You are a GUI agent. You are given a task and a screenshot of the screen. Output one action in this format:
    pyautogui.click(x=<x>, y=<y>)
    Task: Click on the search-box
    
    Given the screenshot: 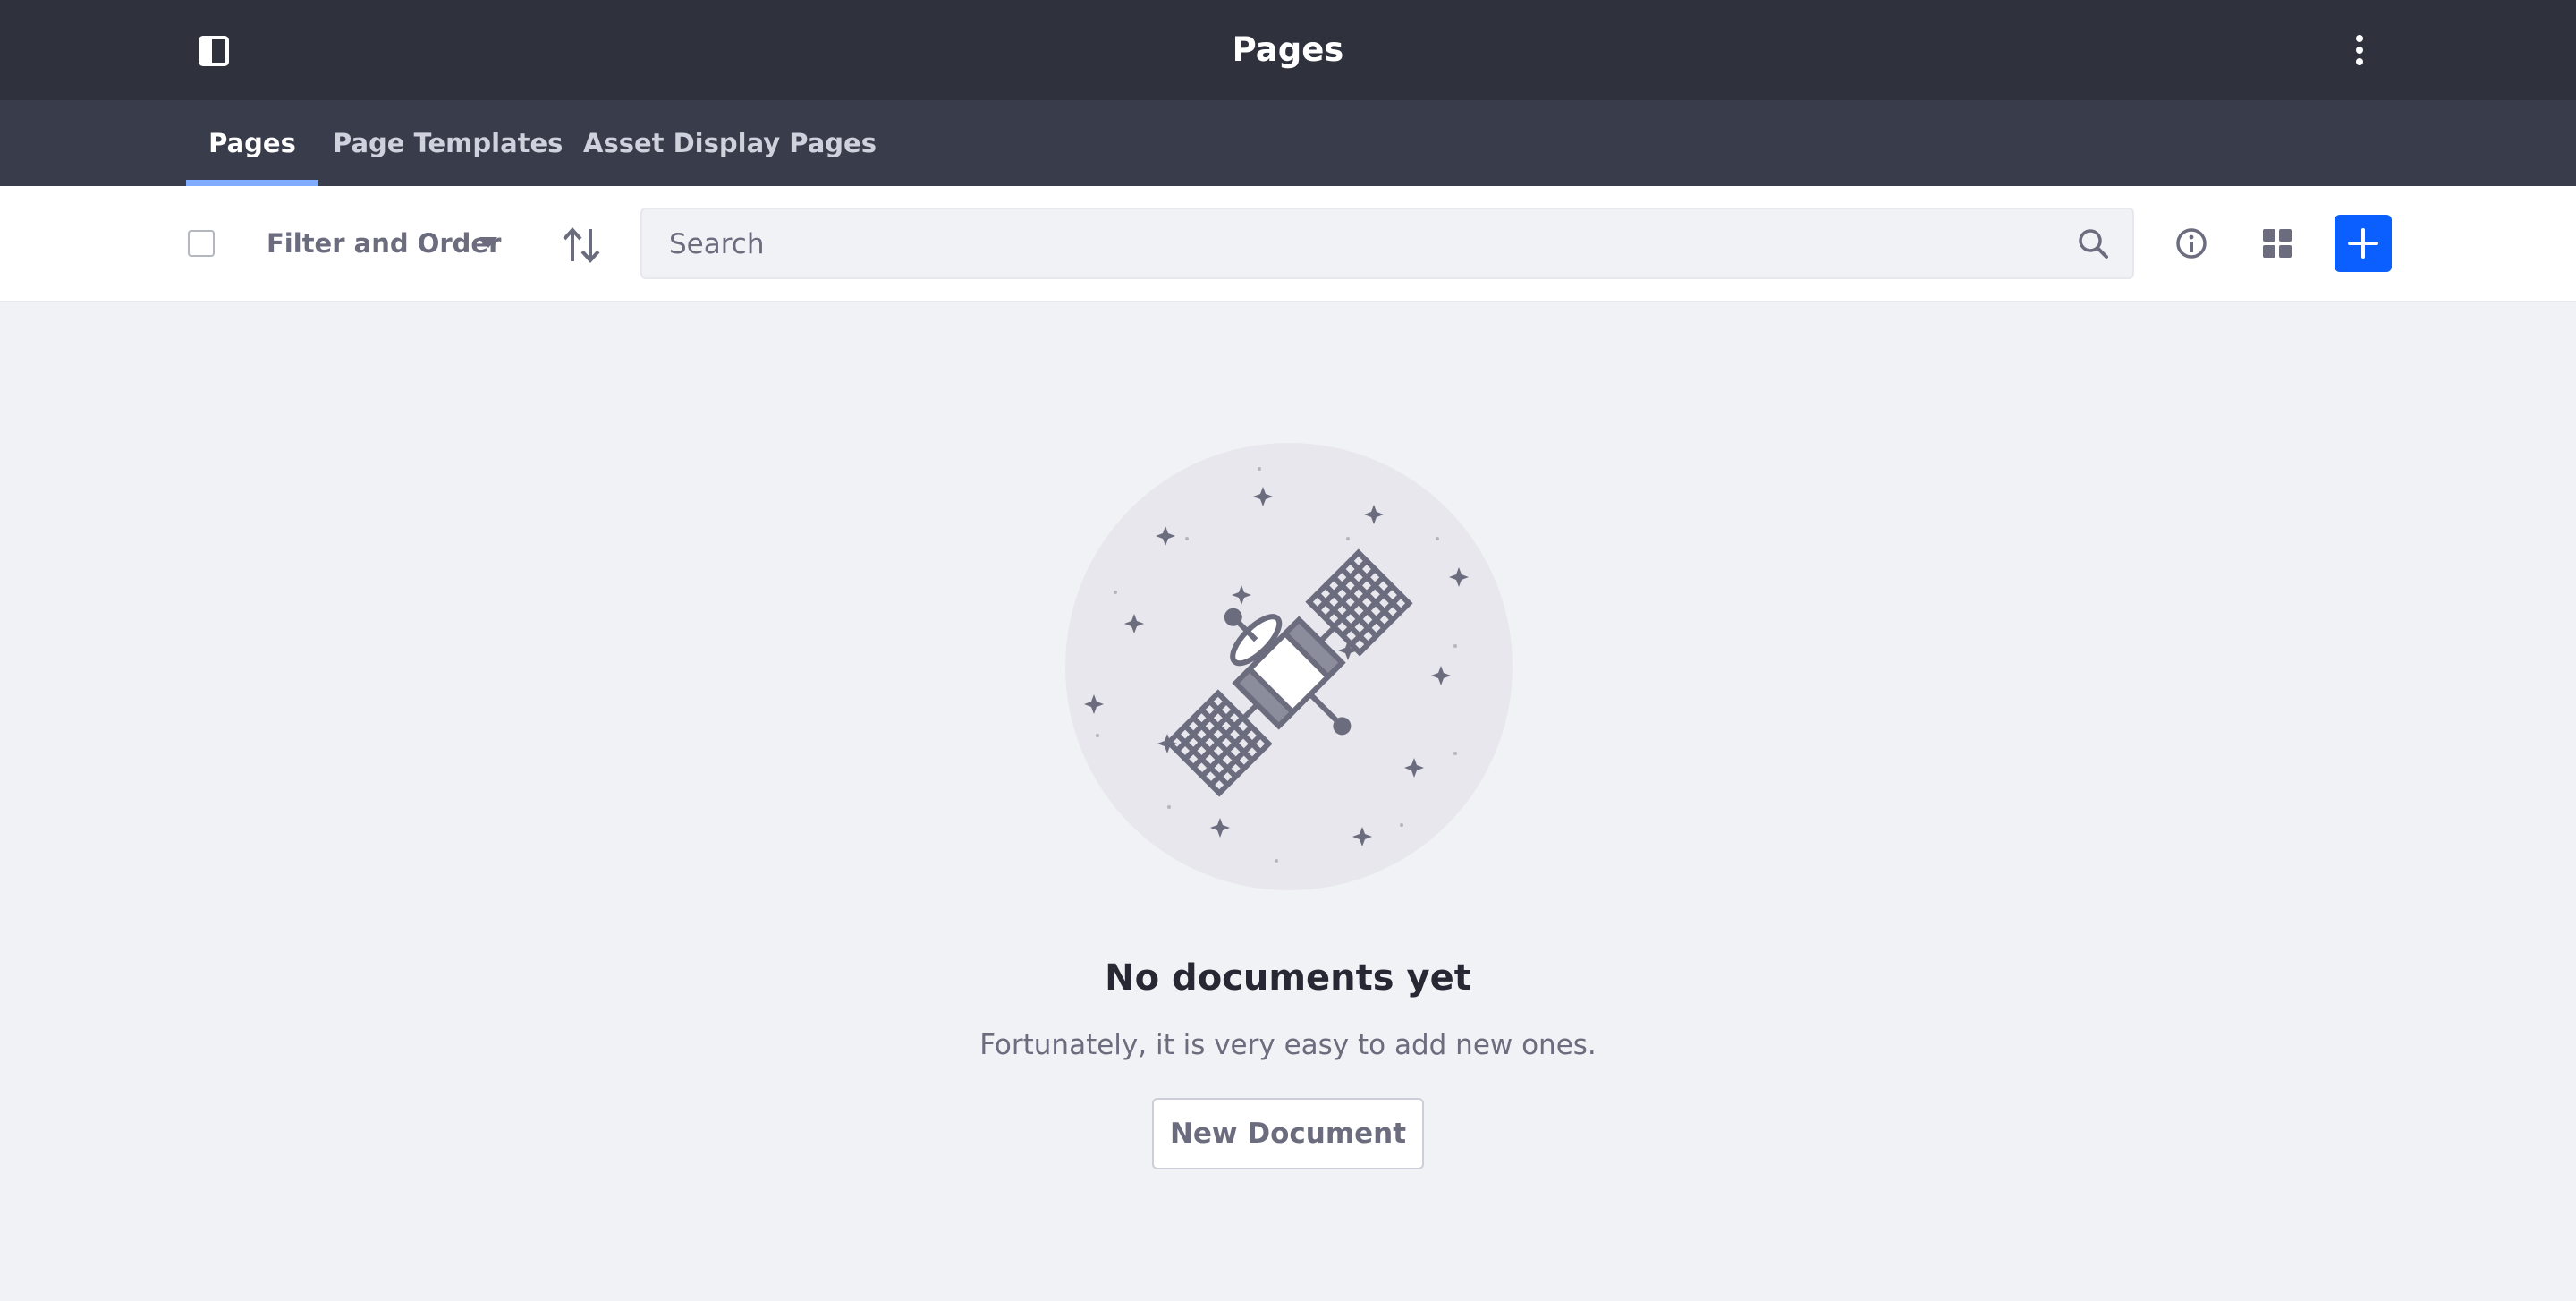 What is the action you would take?
    pyautogui.click(x=1387, y=243)
    